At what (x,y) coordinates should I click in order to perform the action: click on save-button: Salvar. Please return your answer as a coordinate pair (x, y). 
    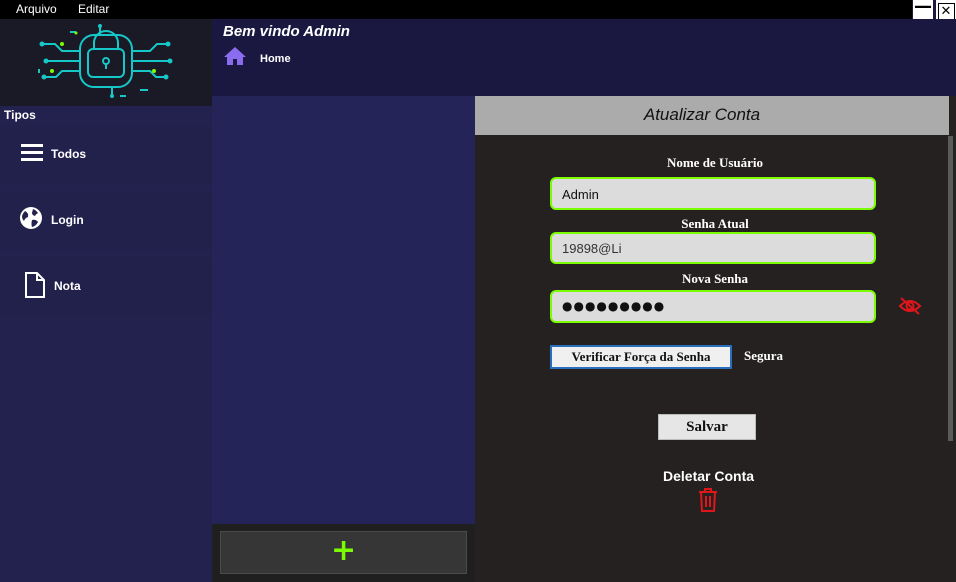
    Looking at the image, I should click on (707, 427).